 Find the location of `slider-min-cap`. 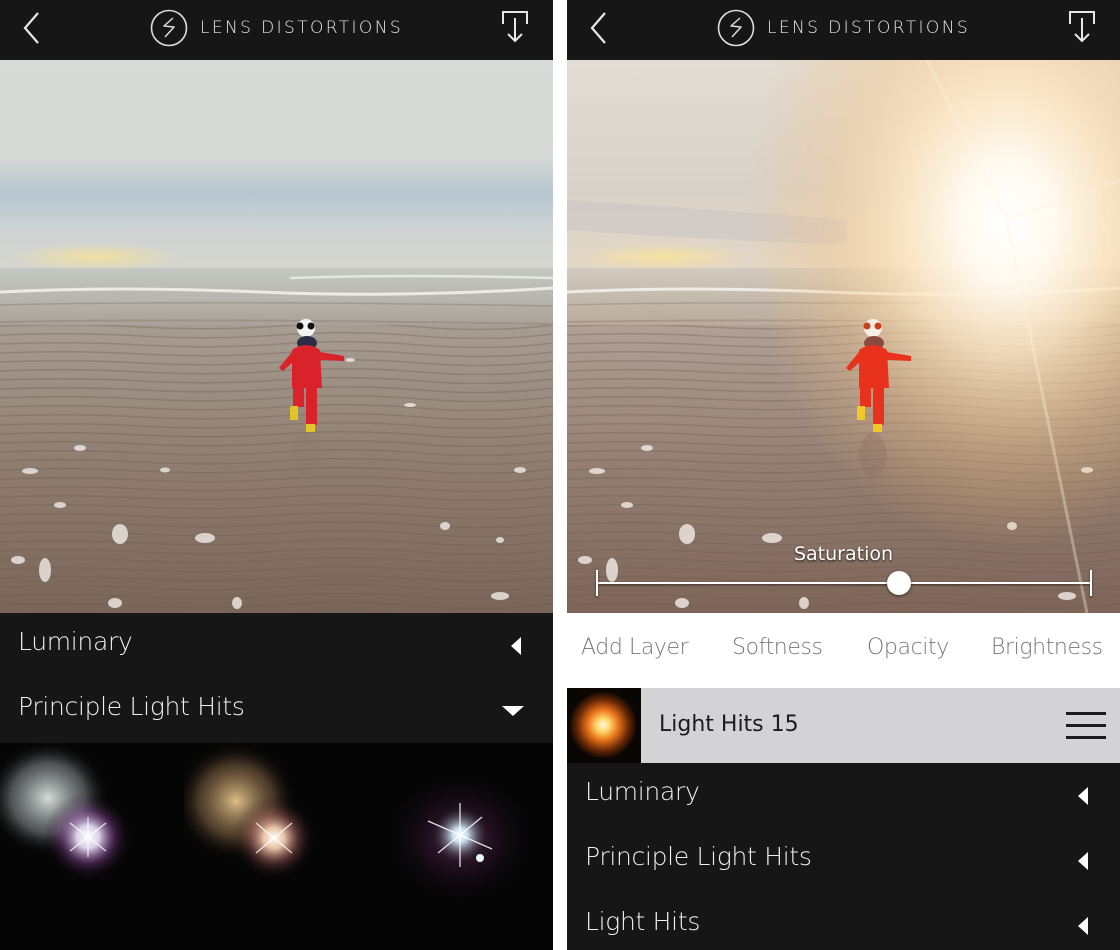

slider-min-cap is located at coordinates (597, 583).